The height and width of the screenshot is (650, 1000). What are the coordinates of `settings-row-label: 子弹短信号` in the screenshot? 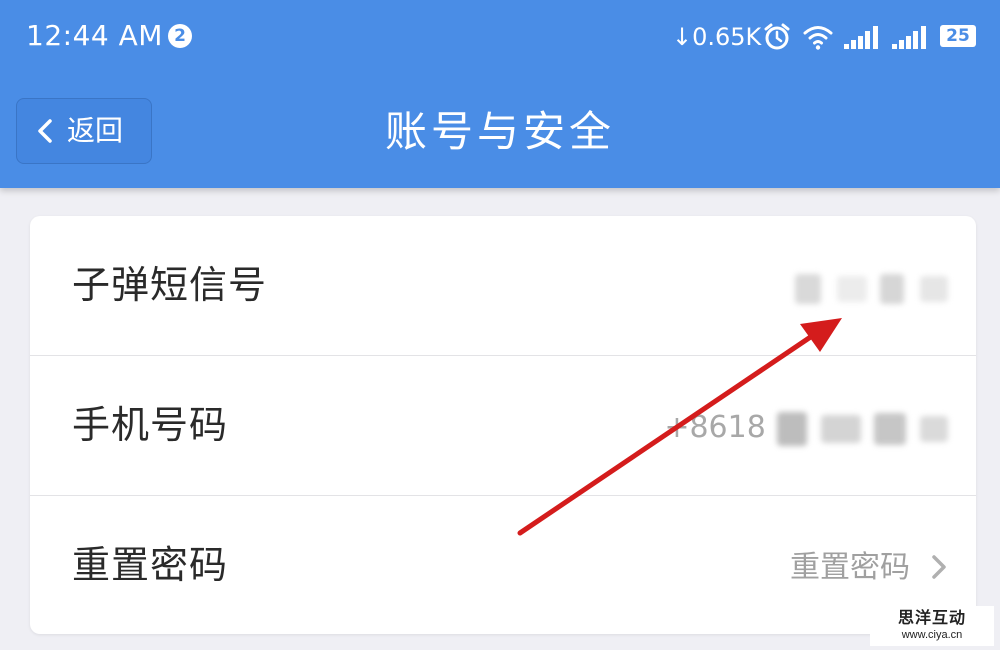 It's located at (170, 285).